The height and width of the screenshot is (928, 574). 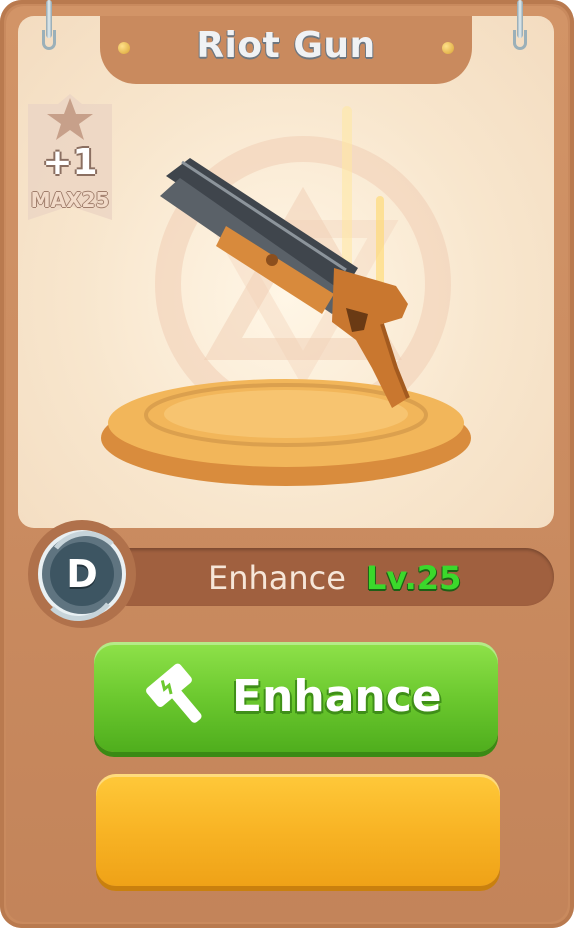 What do you see at coordinates (298, 830) in the screenshot?
I see `secondary-button` at bounding box center [298, 830].